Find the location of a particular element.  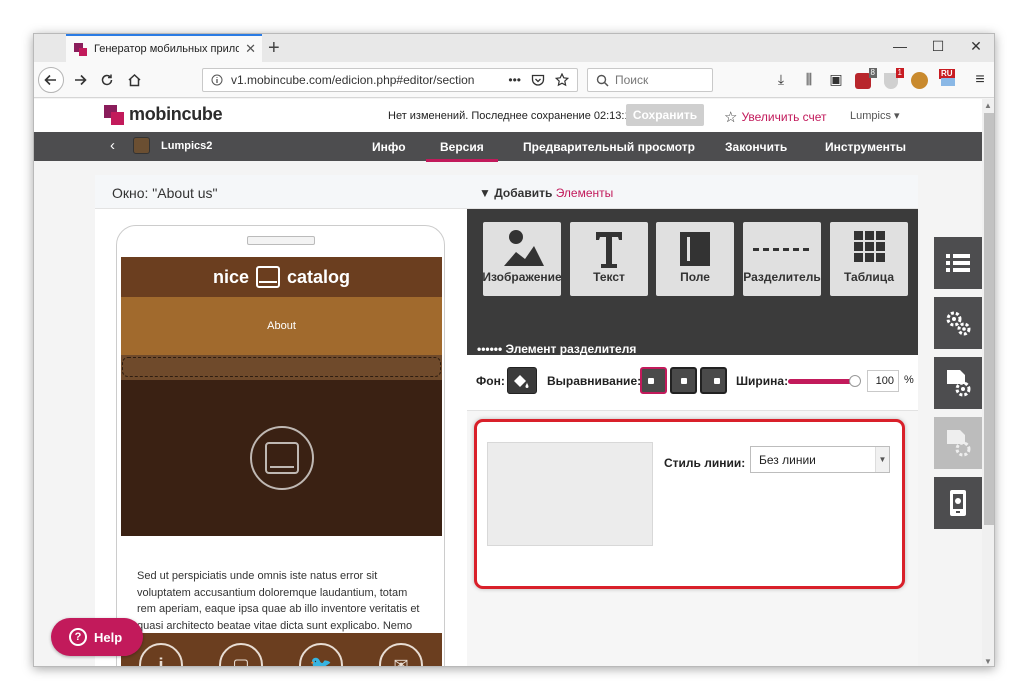

ublock-badge: 8 is located at coordinates (872, 73).